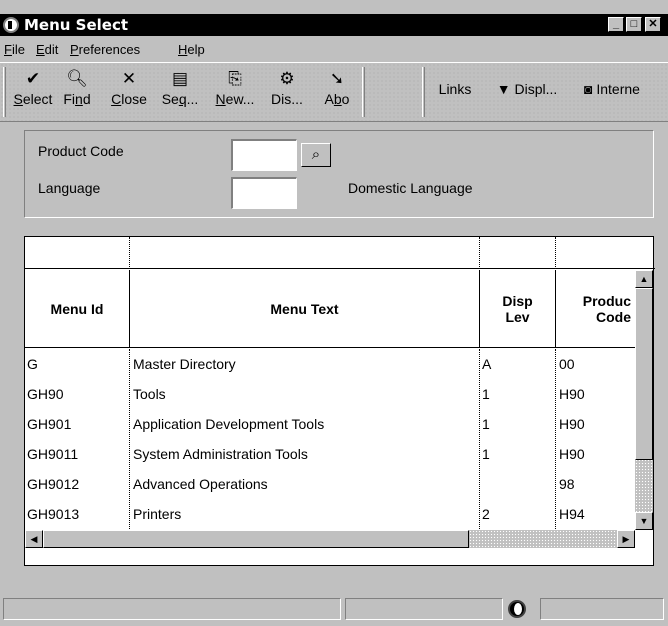 The width and height of the screenshot is (668, 626). I want to click on horizontal-scroll-thumb, so click(256, 539).